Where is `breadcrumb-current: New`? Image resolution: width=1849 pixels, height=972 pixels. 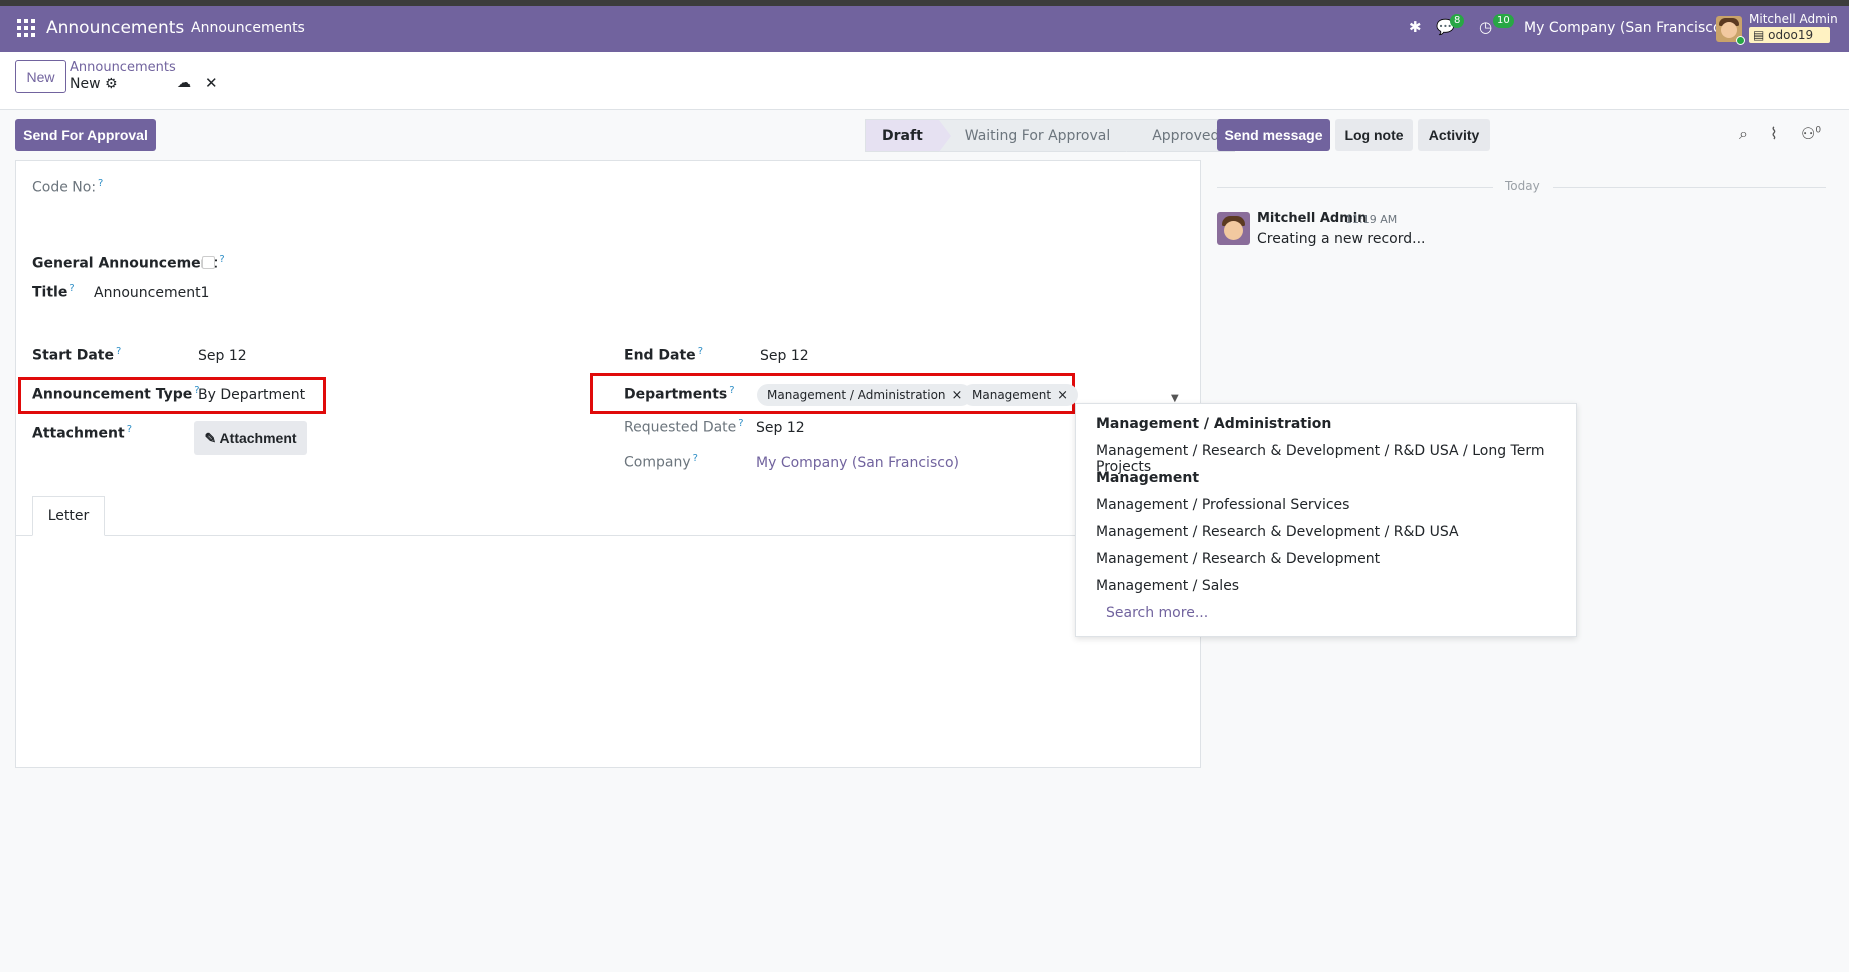
breadcrumb-current: New is located at coordinates (85, 84).